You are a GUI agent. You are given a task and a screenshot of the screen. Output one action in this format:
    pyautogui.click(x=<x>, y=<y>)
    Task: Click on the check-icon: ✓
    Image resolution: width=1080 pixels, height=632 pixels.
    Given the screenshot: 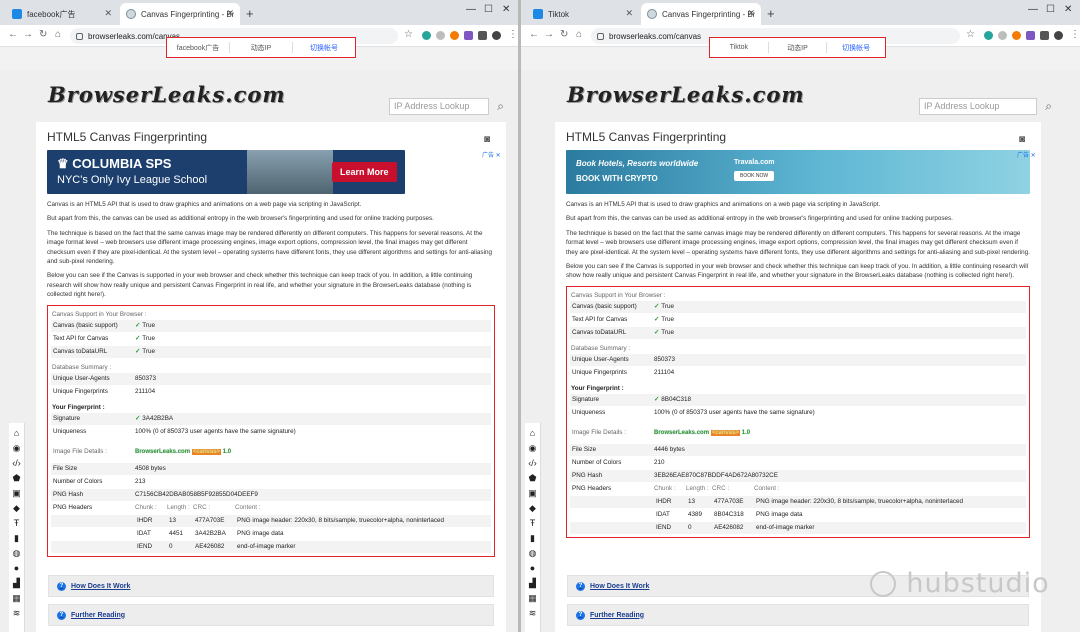 What is the action you would take?
    pyautogui.click(x=657, y=320)
    